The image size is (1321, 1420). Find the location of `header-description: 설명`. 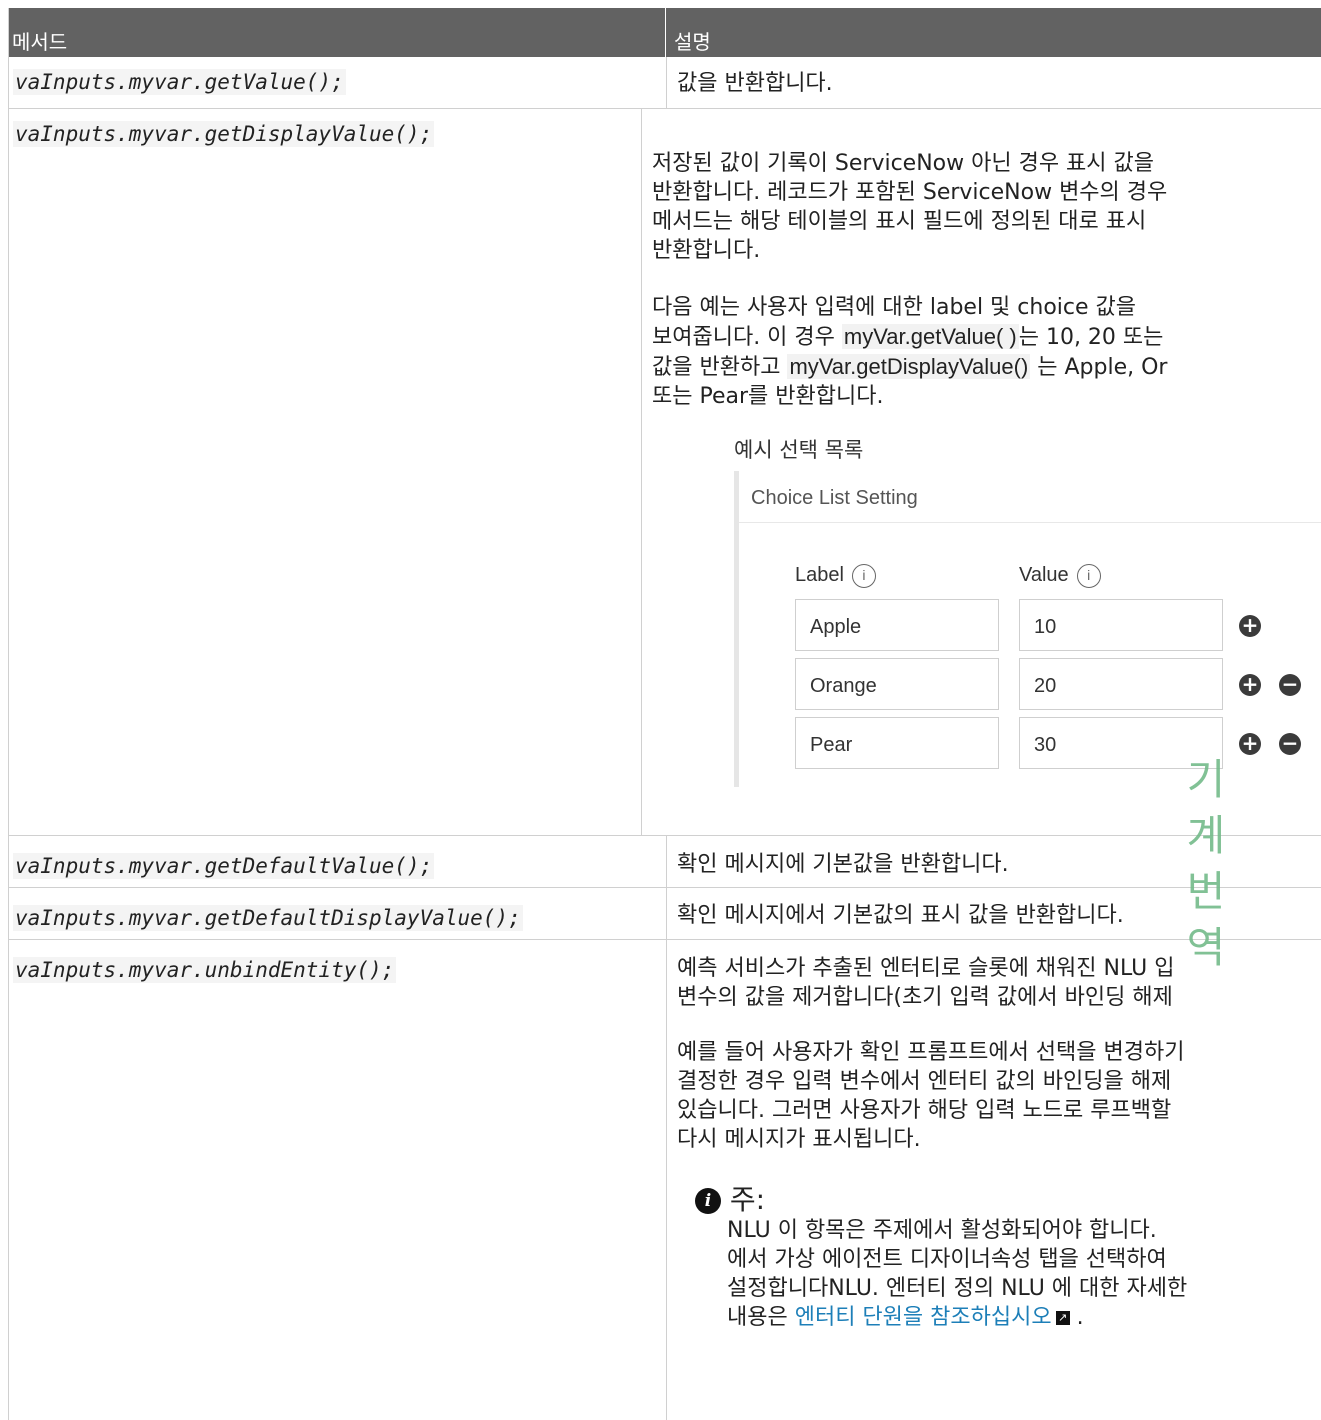

header-description: 설명 is located at coordinates (692, 42).